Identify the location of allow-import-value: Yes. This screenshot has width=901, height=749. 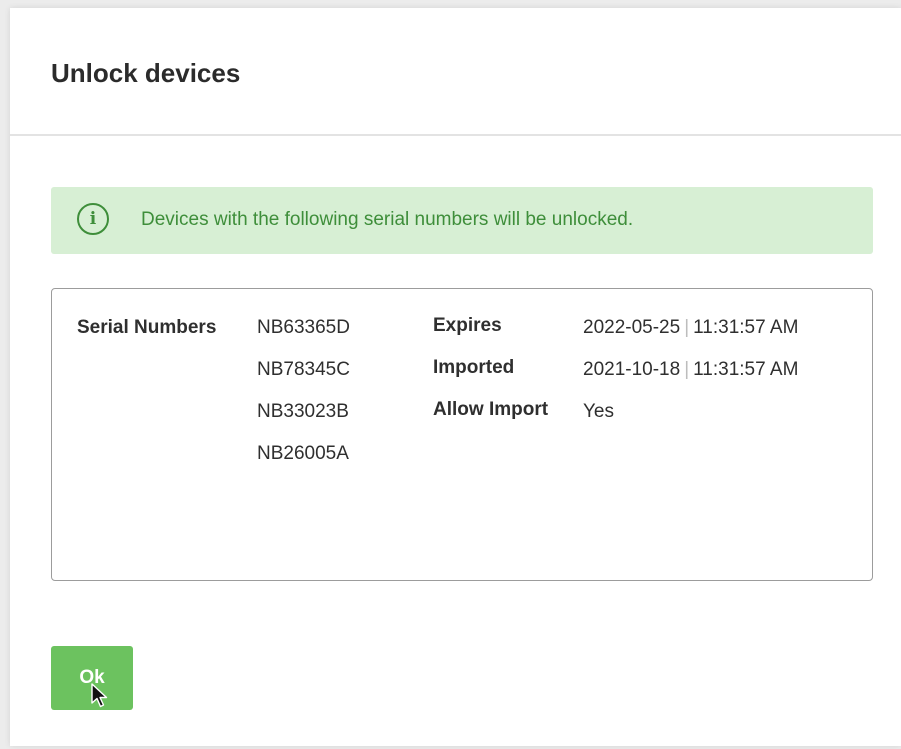
(598, 411).